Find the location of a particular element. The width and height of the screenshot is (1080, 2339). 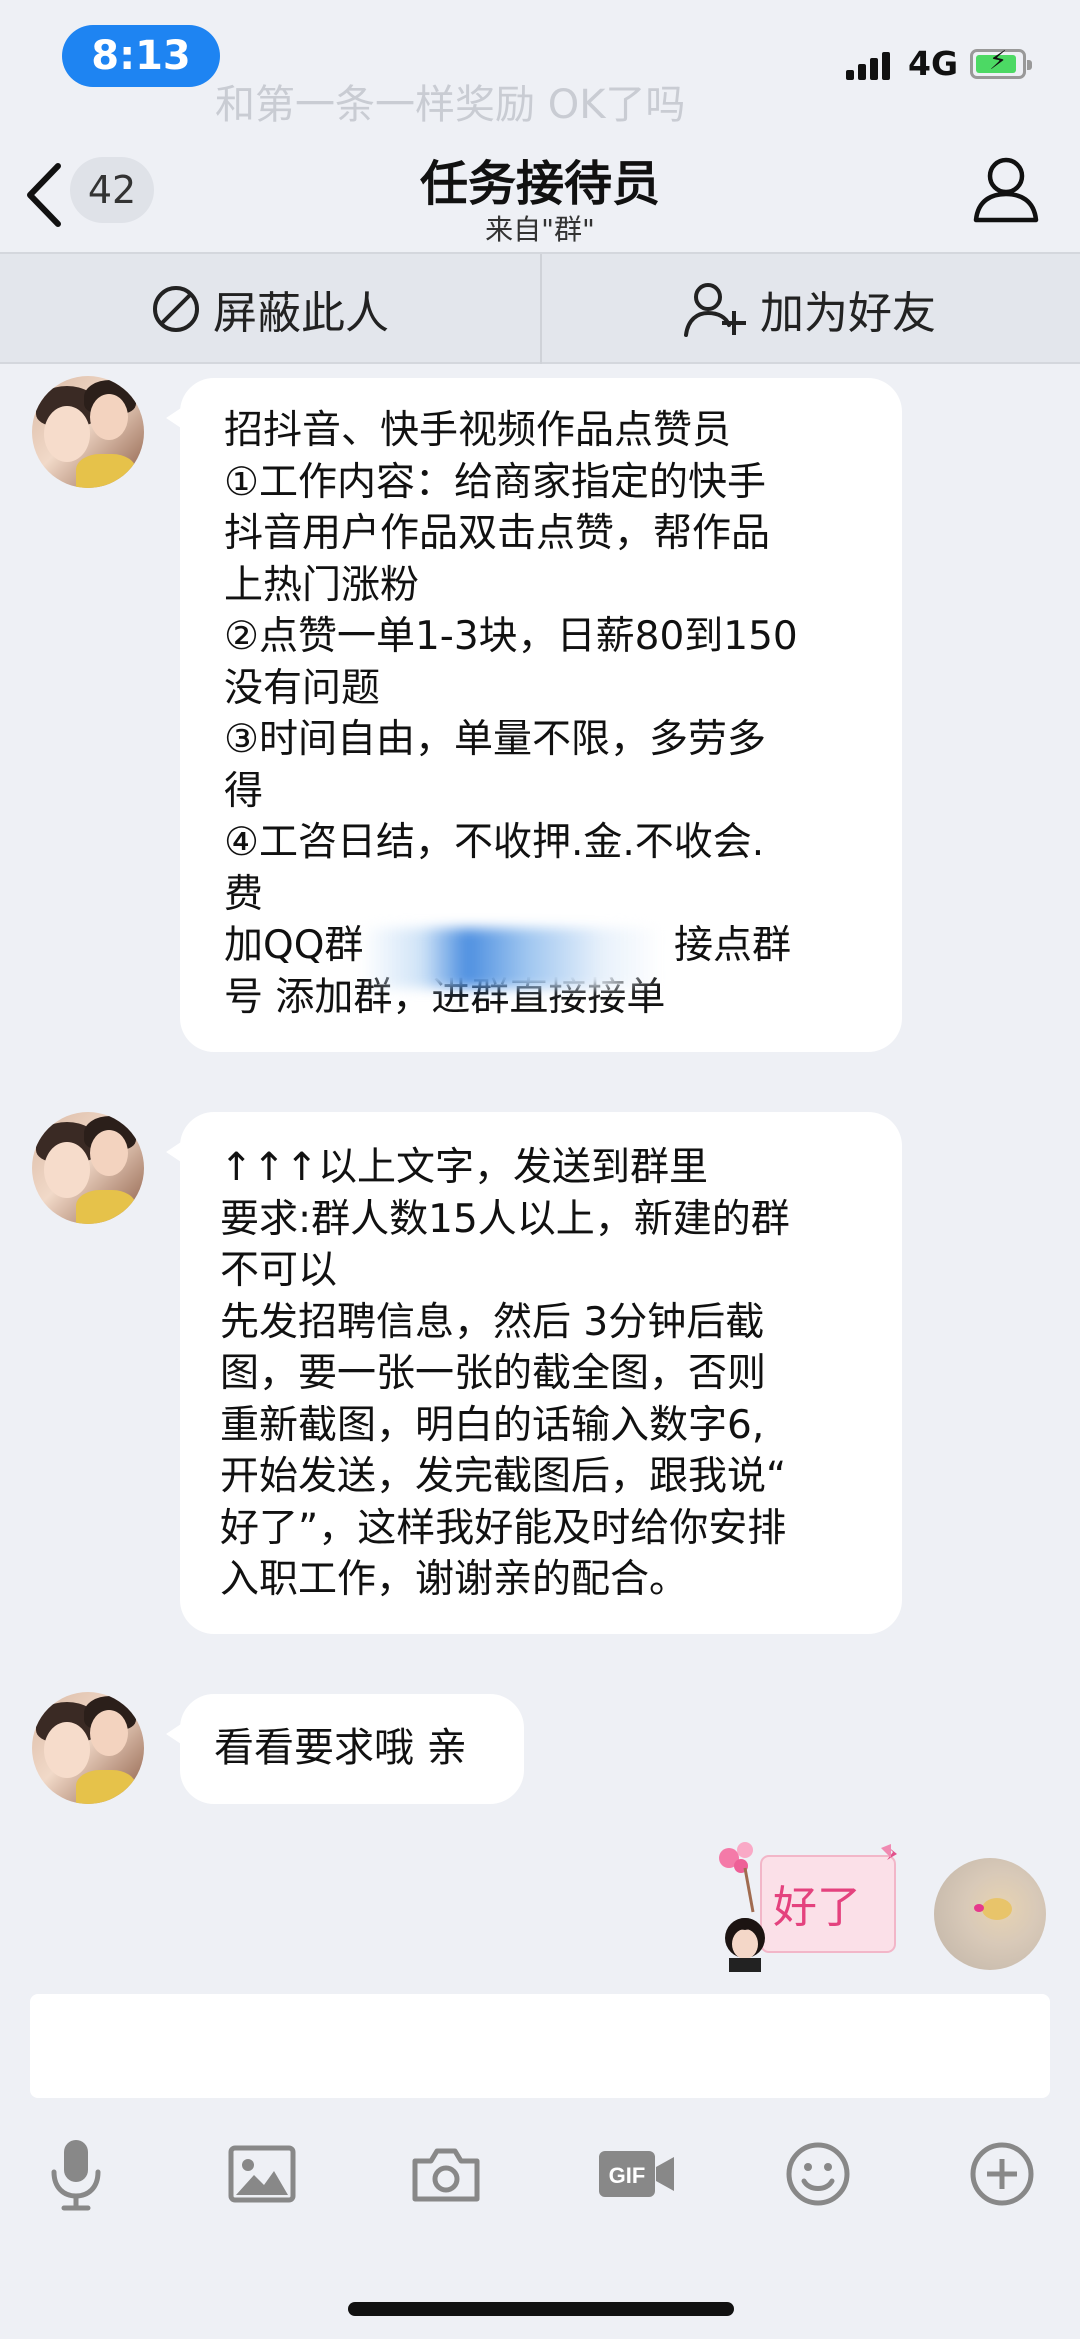

my-avatar is located at coordinates (990, 1914).